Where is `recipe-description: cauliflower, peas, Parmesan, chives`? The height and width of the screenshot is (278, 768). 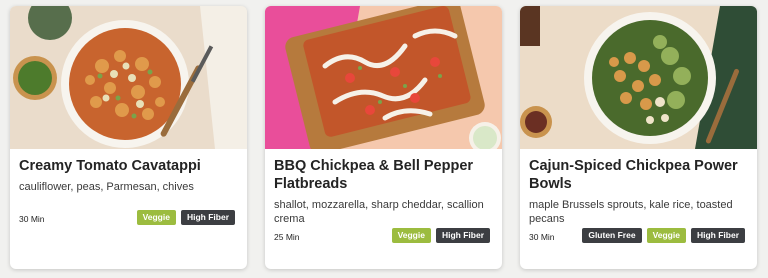
recipe-description: cauliflower, peas, Parmesan, chives is located at coordinates (106, 187).